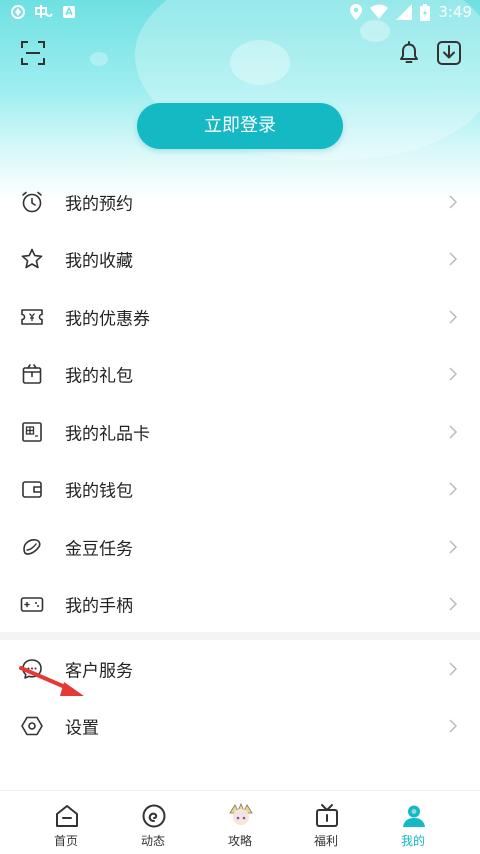 This screenshot has height=854, width=480. I want to click on nav-item-profile: 我的, so click(413, 822).